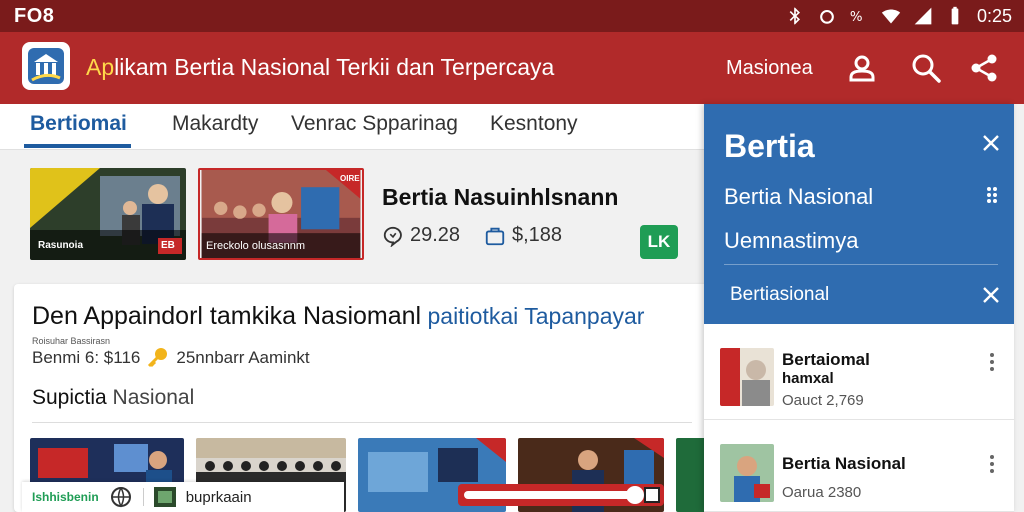  I want to click on article-byline: Benmi 6: $116 25nnbarr Aaminkt, so click(171, 358).